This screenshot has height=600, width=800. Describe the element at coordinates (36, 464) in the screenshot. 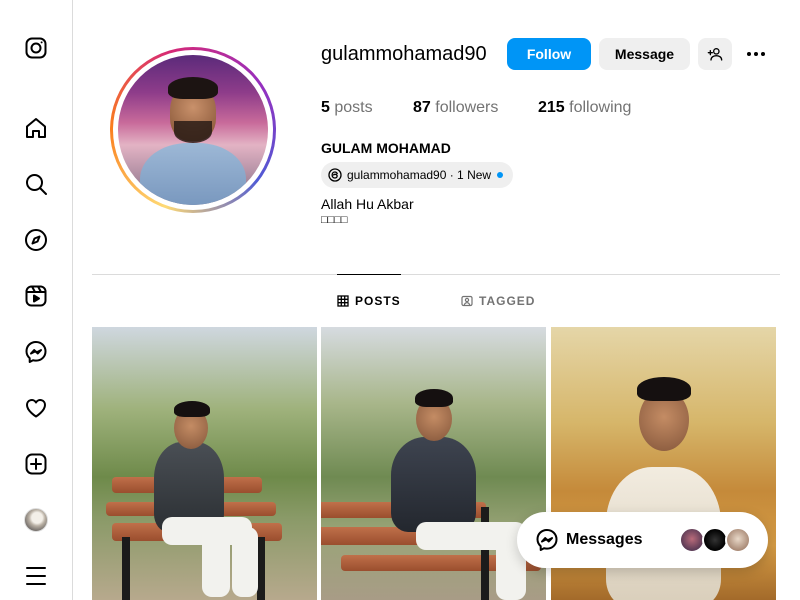

I see `plus-square-icon` at that location.